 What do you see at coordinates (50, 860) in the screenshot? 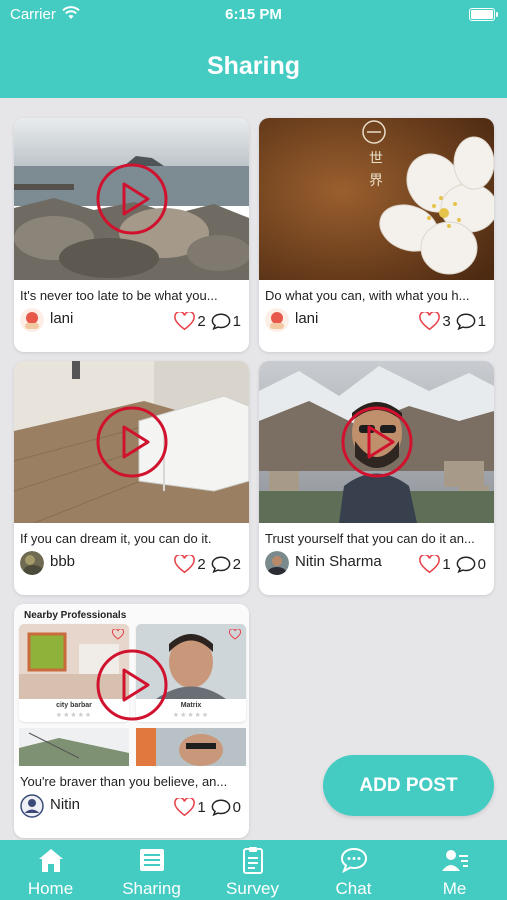
I see `home-icon` at bounding box center [50, 860].